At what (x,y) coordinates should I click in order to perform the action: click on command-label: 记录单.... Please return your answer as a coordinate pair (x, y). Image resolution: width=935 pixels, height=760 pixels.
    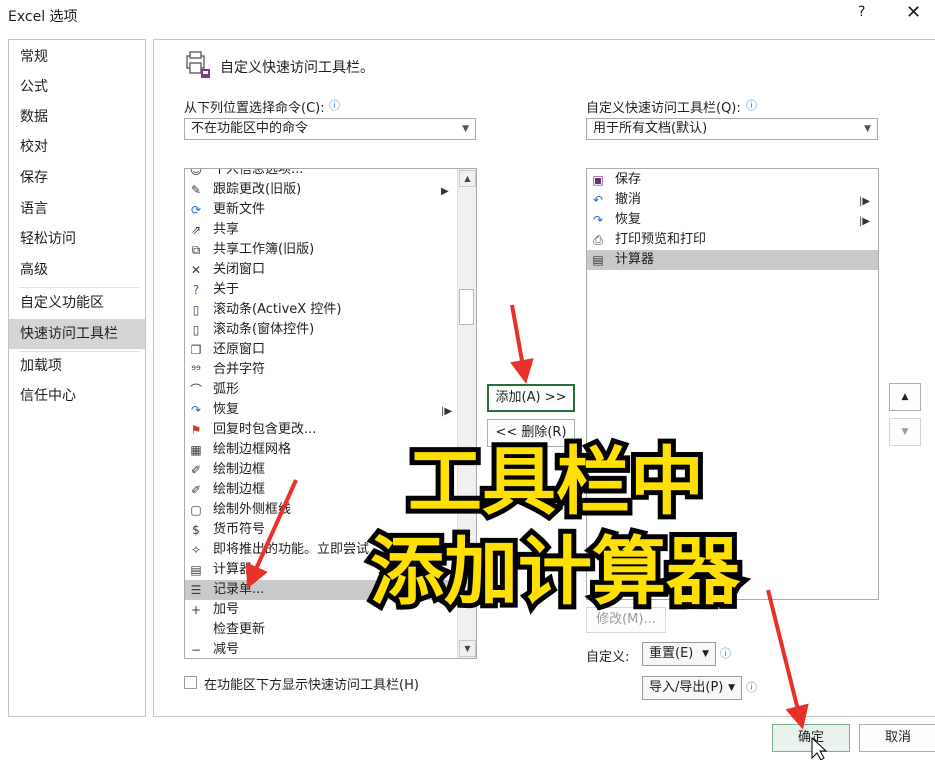
    Looking at the image, I should click on (239, 589).